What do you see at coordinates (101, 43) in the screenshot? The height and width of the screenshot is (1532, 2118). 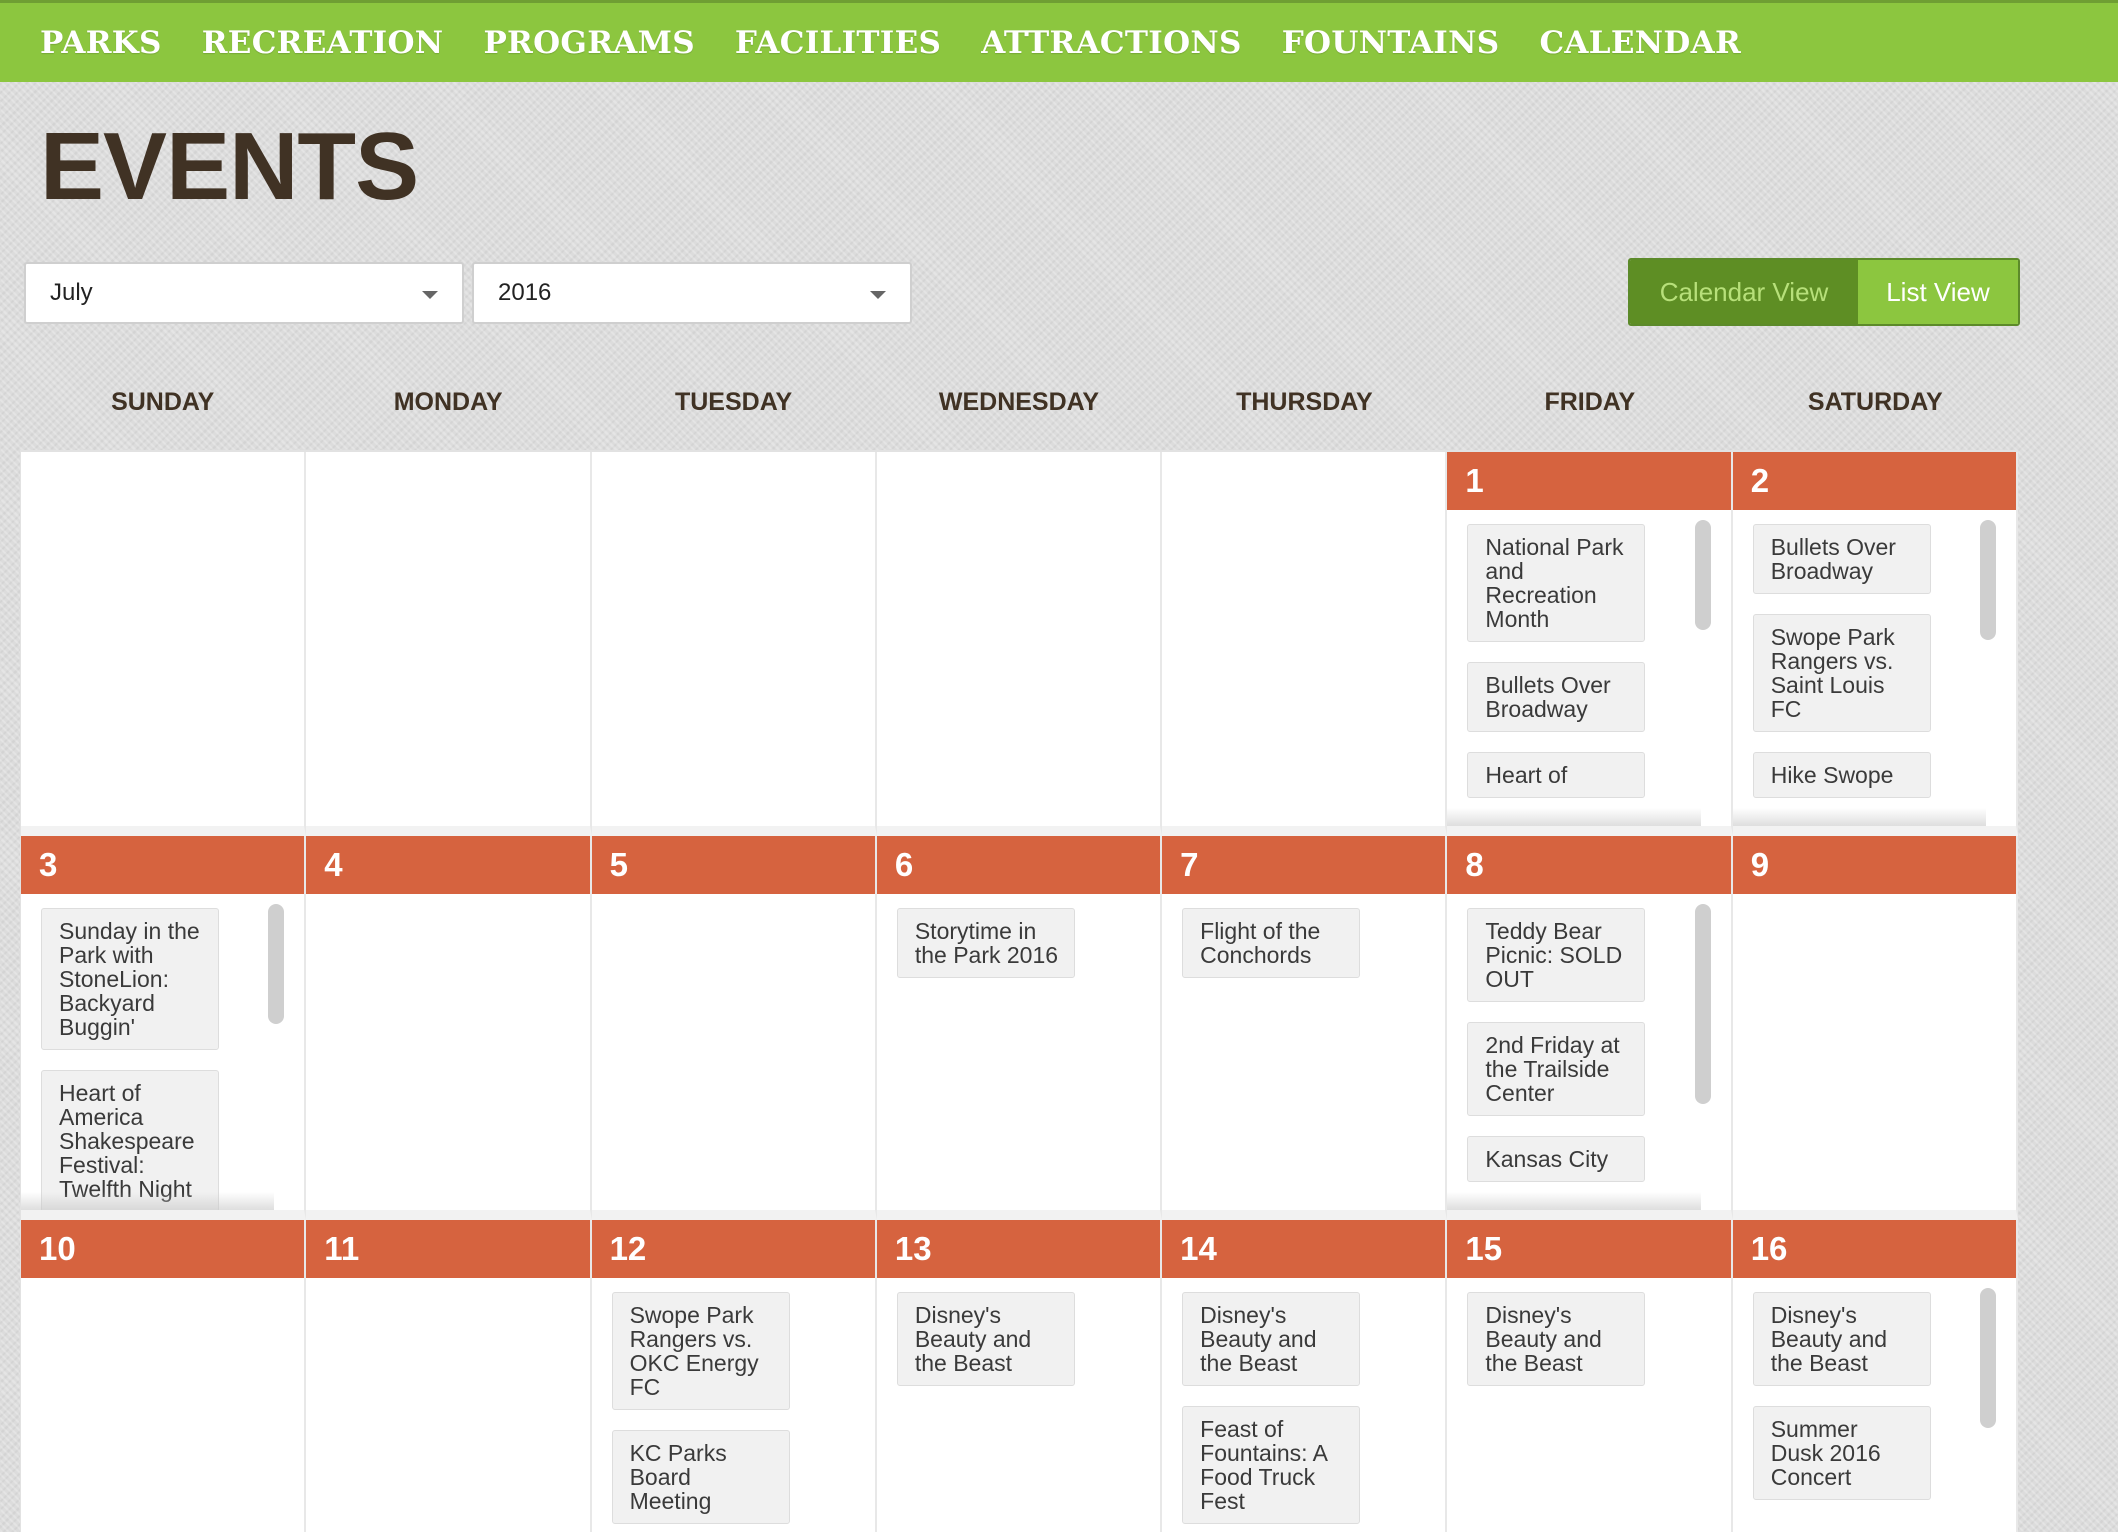 I see `nav-item-parks: PARKS` at bounding box center [101, 43].